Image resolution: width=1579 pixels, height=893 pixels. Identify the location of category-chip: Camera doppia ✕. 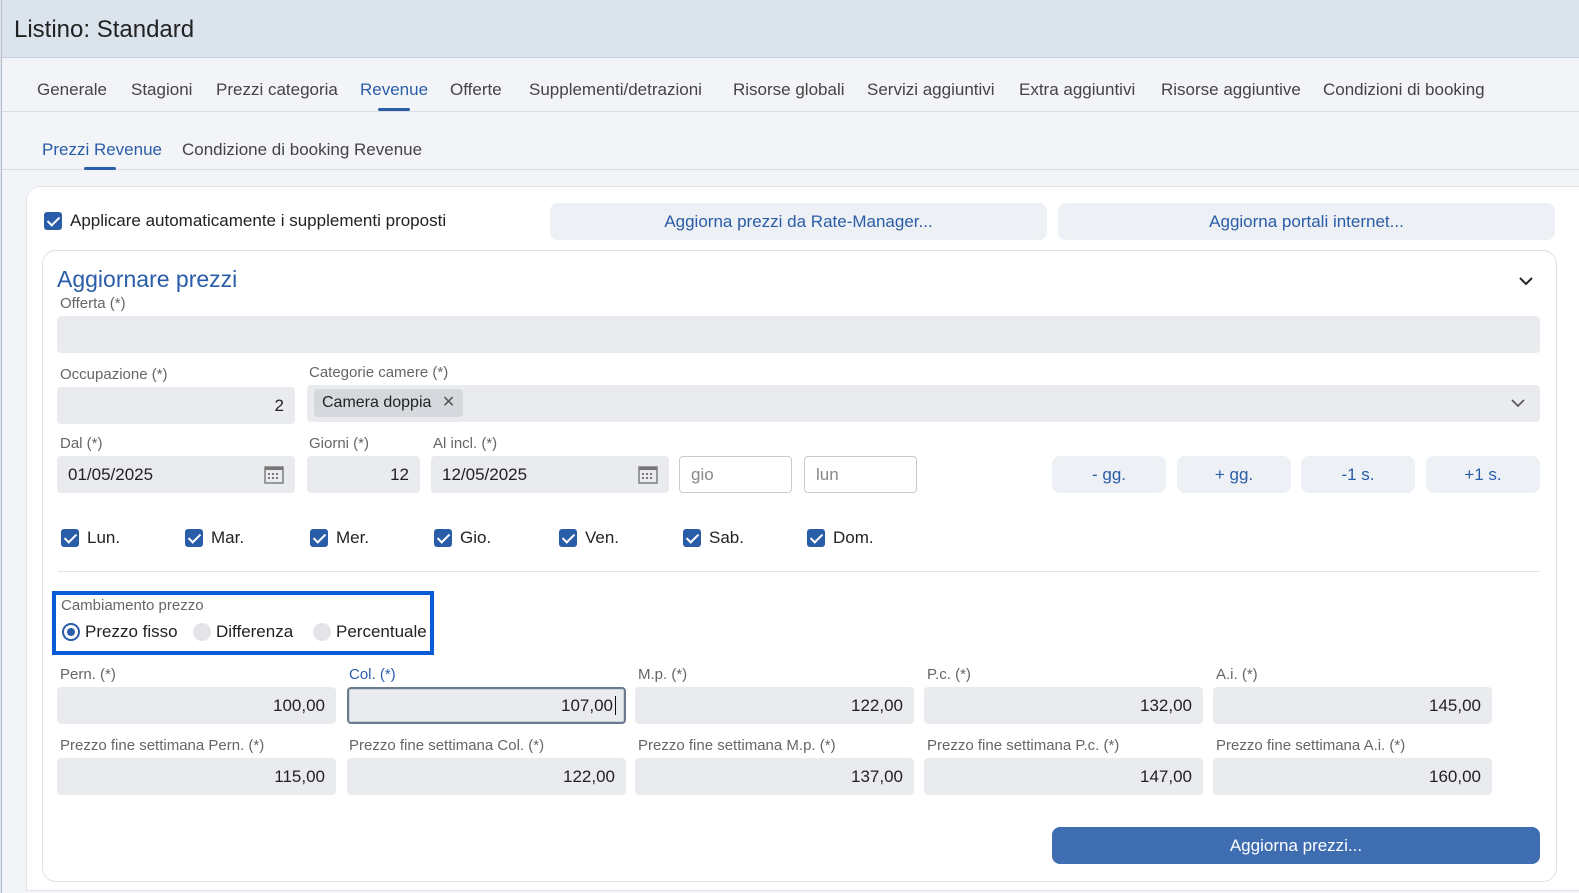
(389, 403).